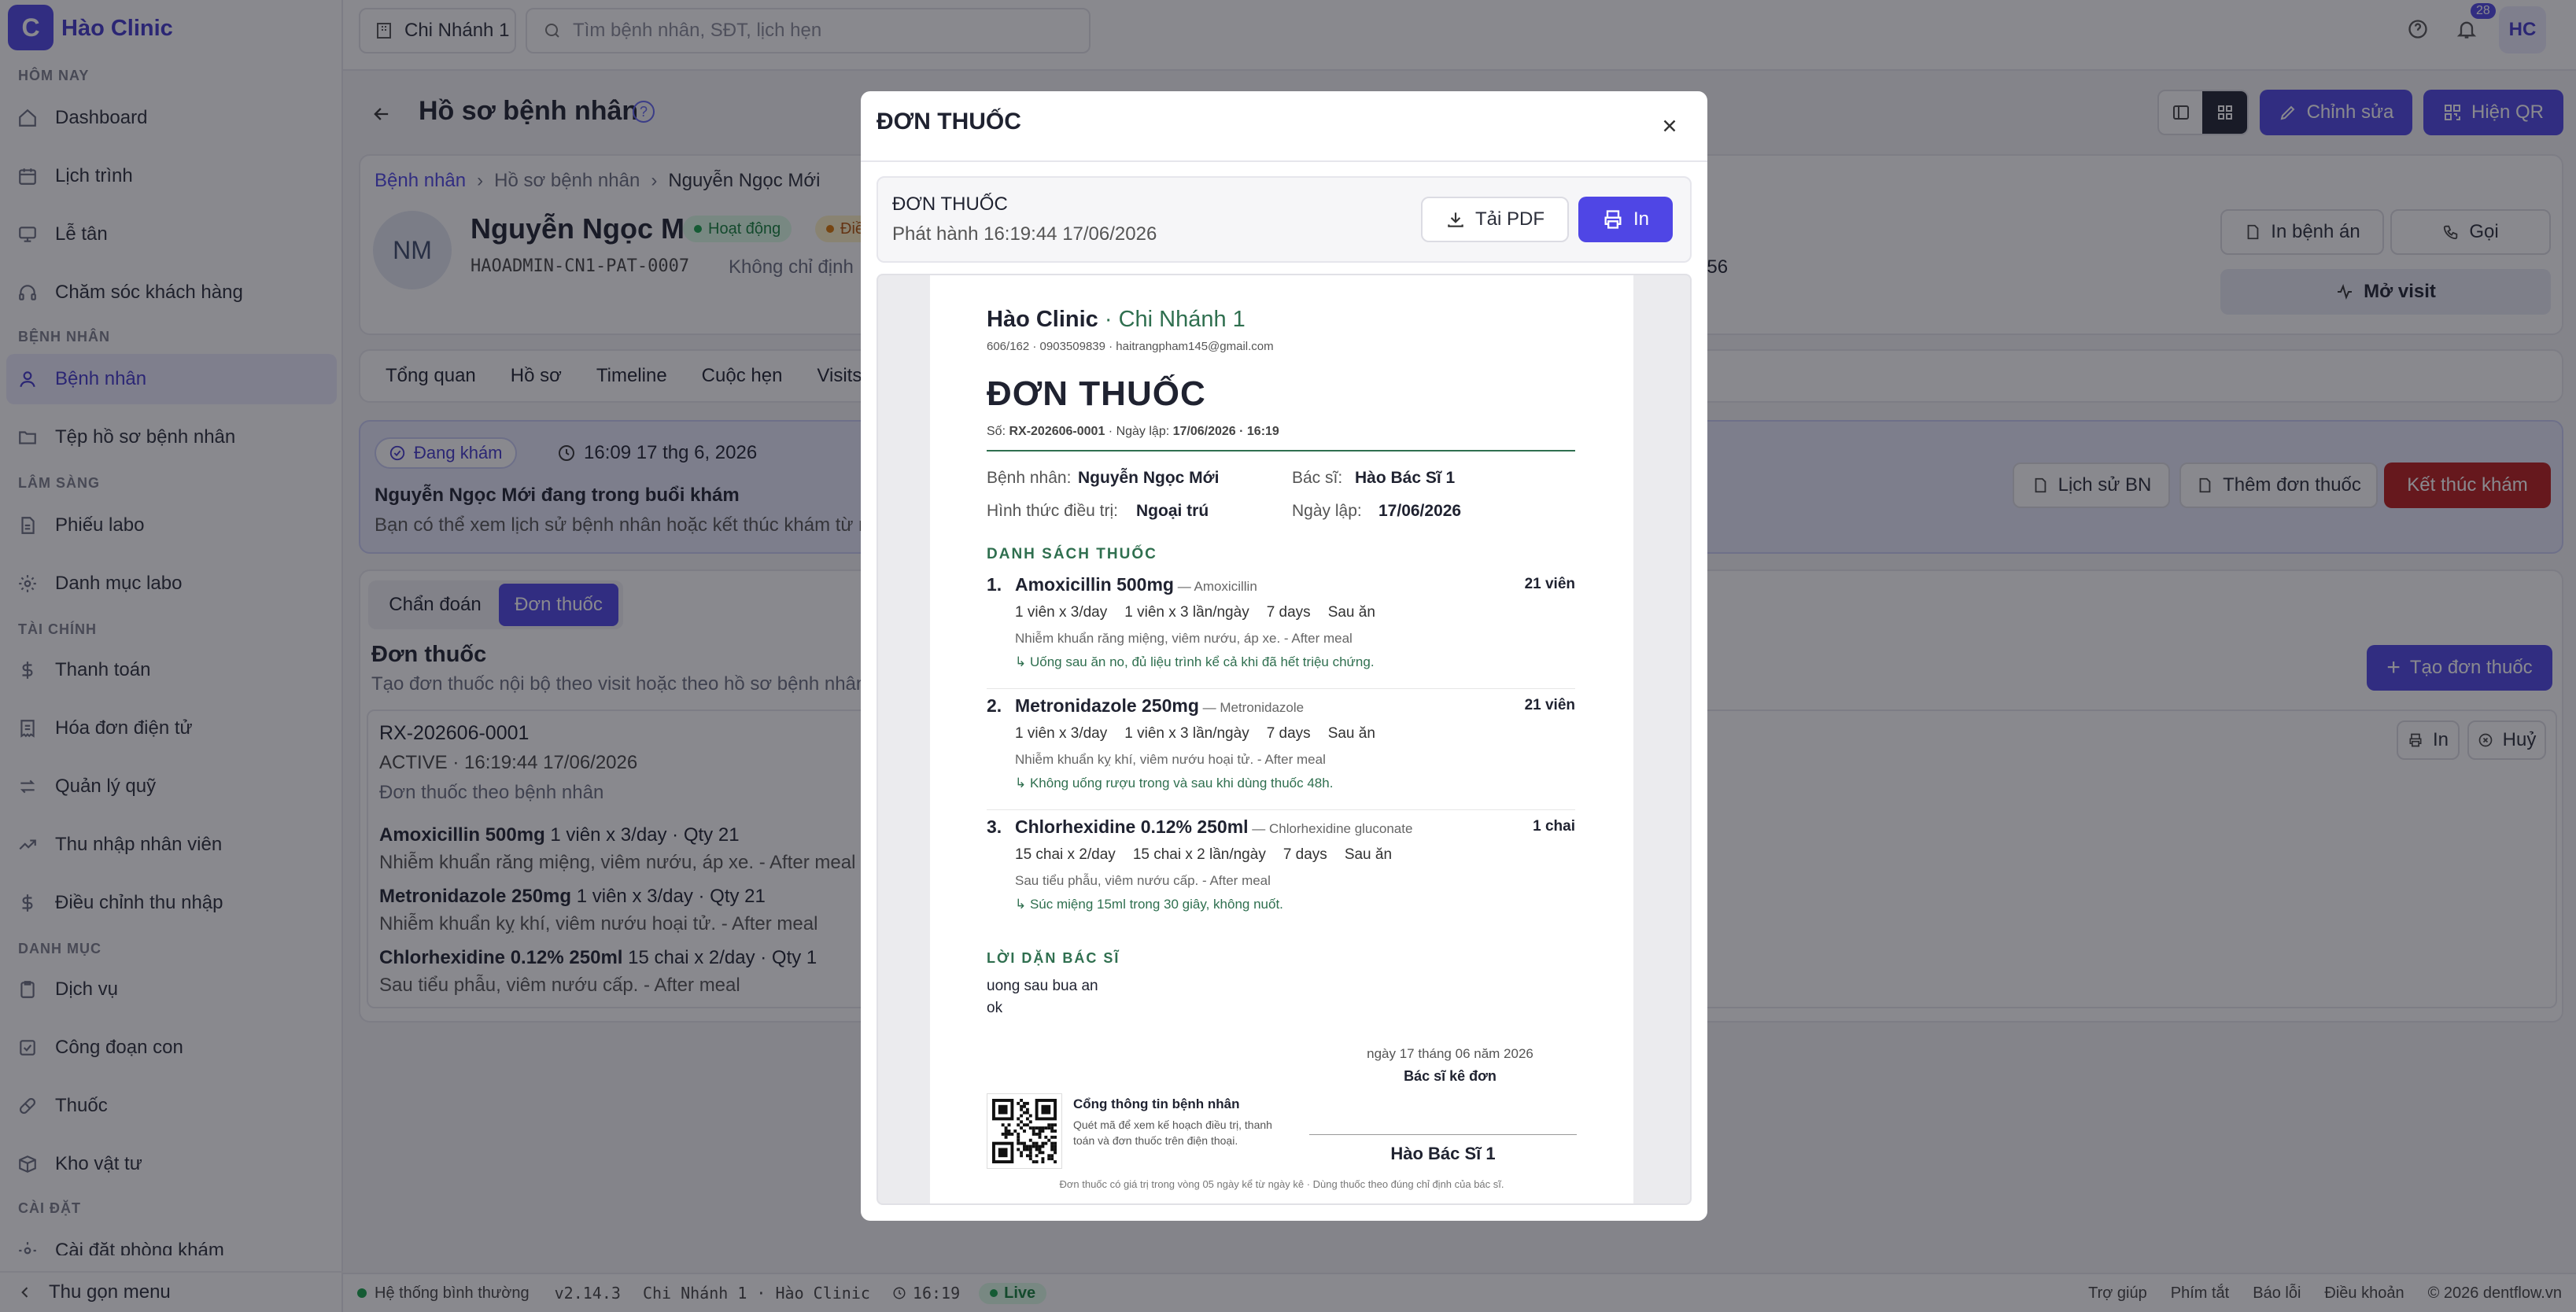  What do you see at coordinates (1072, 554) in the screenshot?
I see `rx-list-title: DANH SÁCH THUỐC` at bounding box center [1072, 554].